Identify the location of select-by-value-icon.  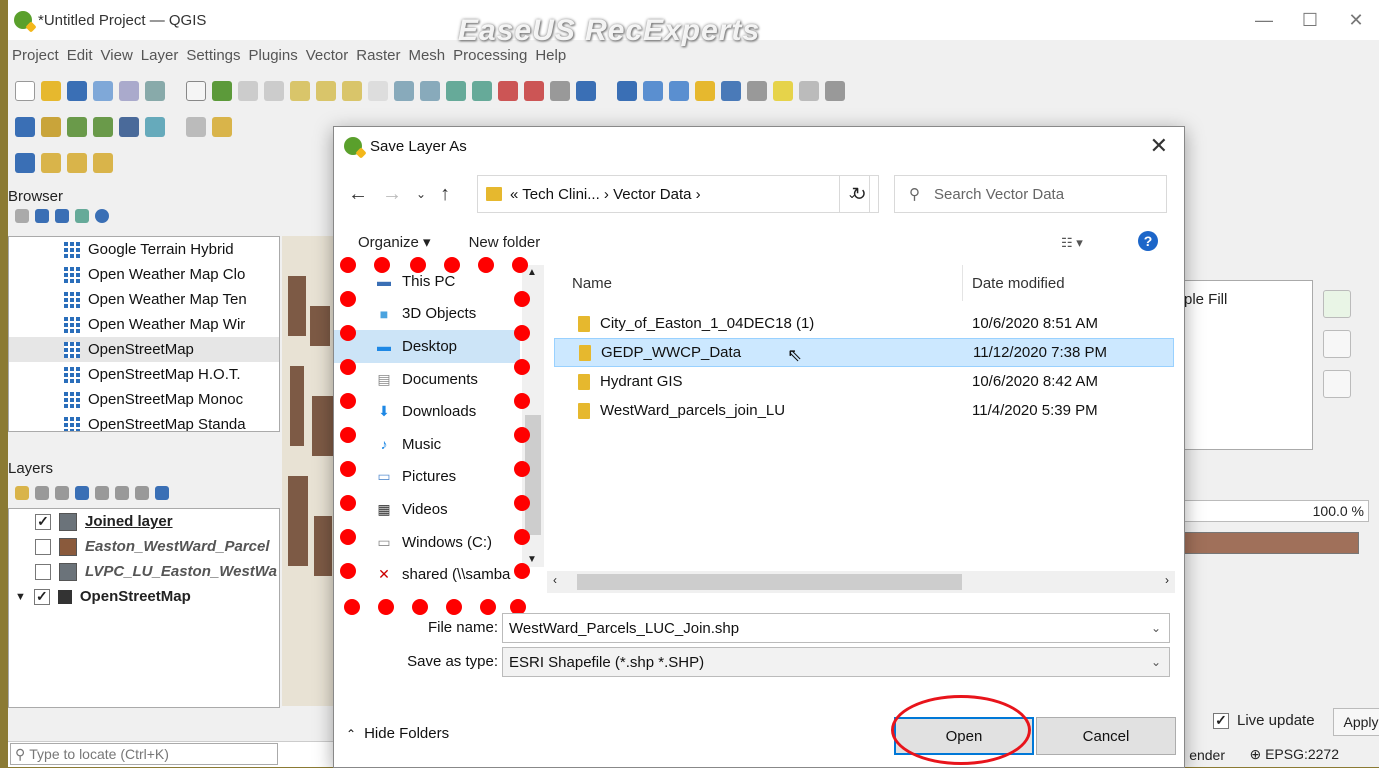
(51, 163).